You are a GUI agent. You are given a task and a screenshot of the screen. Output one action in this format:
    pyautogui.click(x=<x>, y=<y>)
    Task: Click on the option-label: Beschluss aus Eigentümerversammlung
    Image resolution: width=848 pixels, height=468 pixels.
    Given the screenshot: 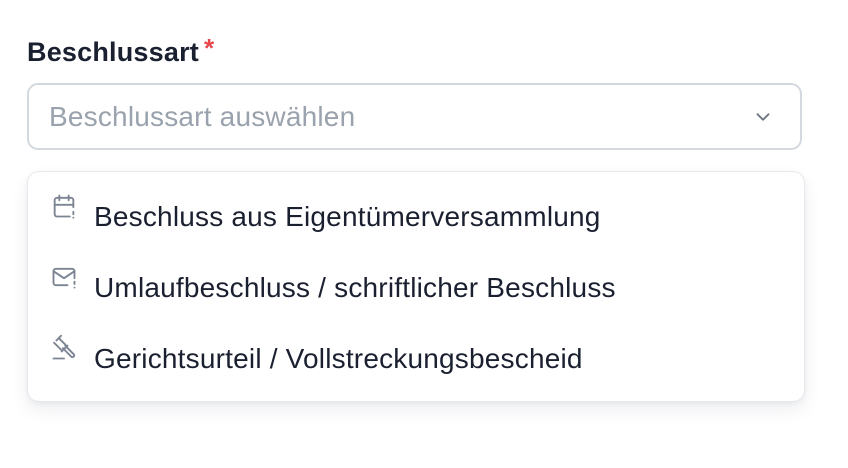 What is the action you would take?
    pyautogui.click(x=347, y=216)
    